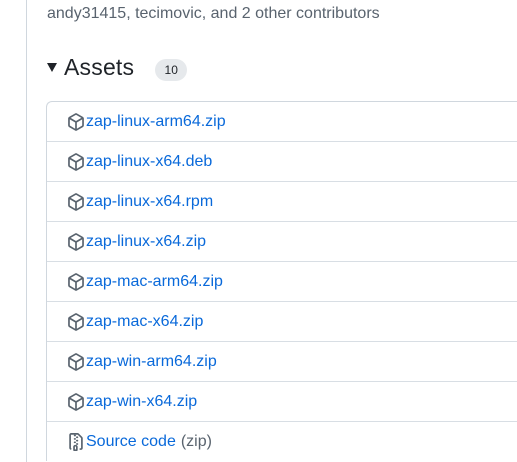  What do you see at coordinates (282, 362) in the screenshot?
I see `asset-row: zap-win-arm64.zip` at bounding box center [282, 362].